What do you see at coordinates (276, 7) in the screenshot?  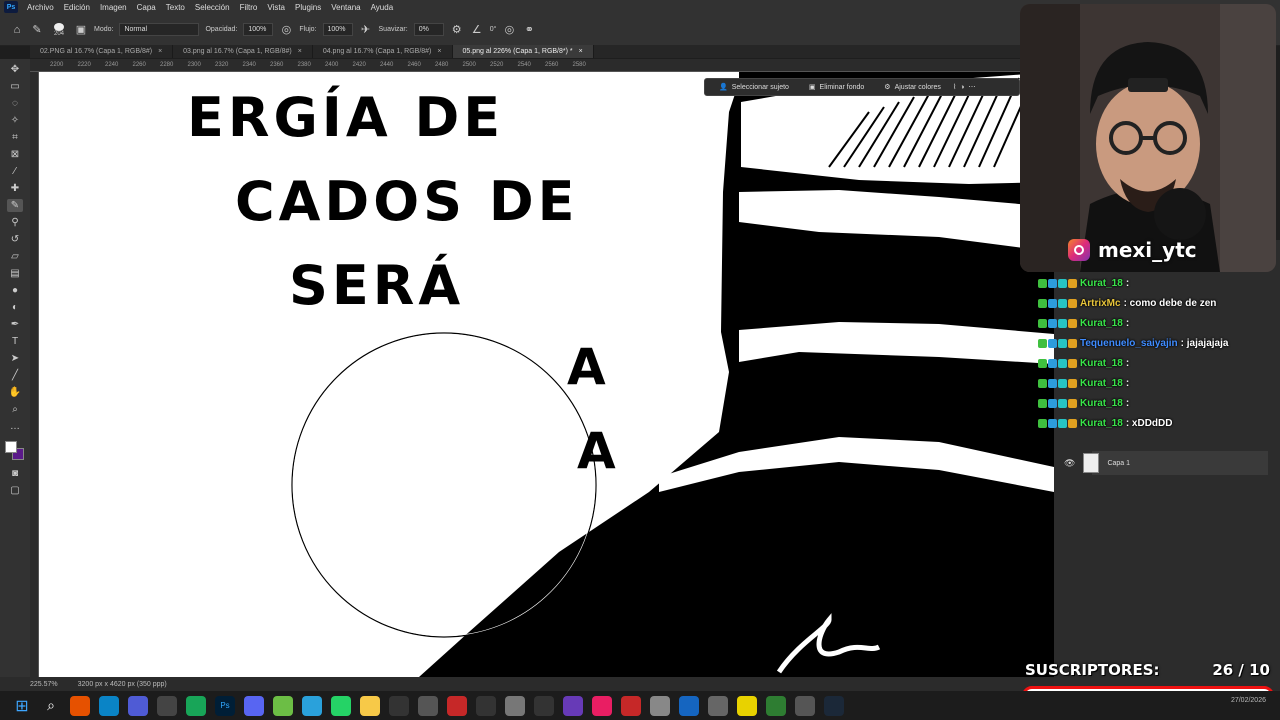 I see `menu-vista: Vista` at bounding box center [276, 7].